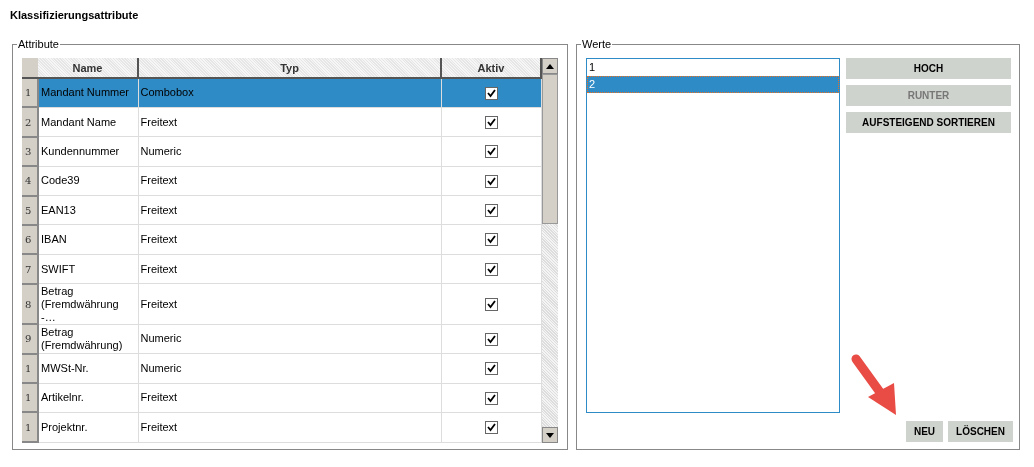  I want to click on row-number: 3, so click(30, 151).